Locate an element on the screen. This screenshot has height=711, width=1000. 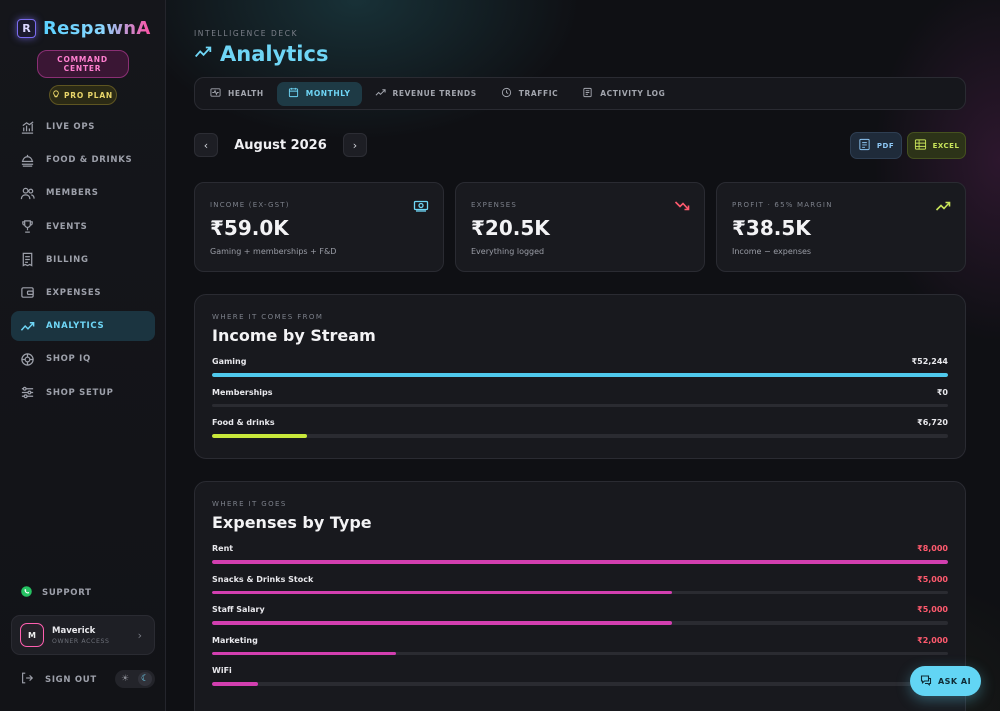
bar-amount: ₹52,244 is located at coordinates (929, 361).